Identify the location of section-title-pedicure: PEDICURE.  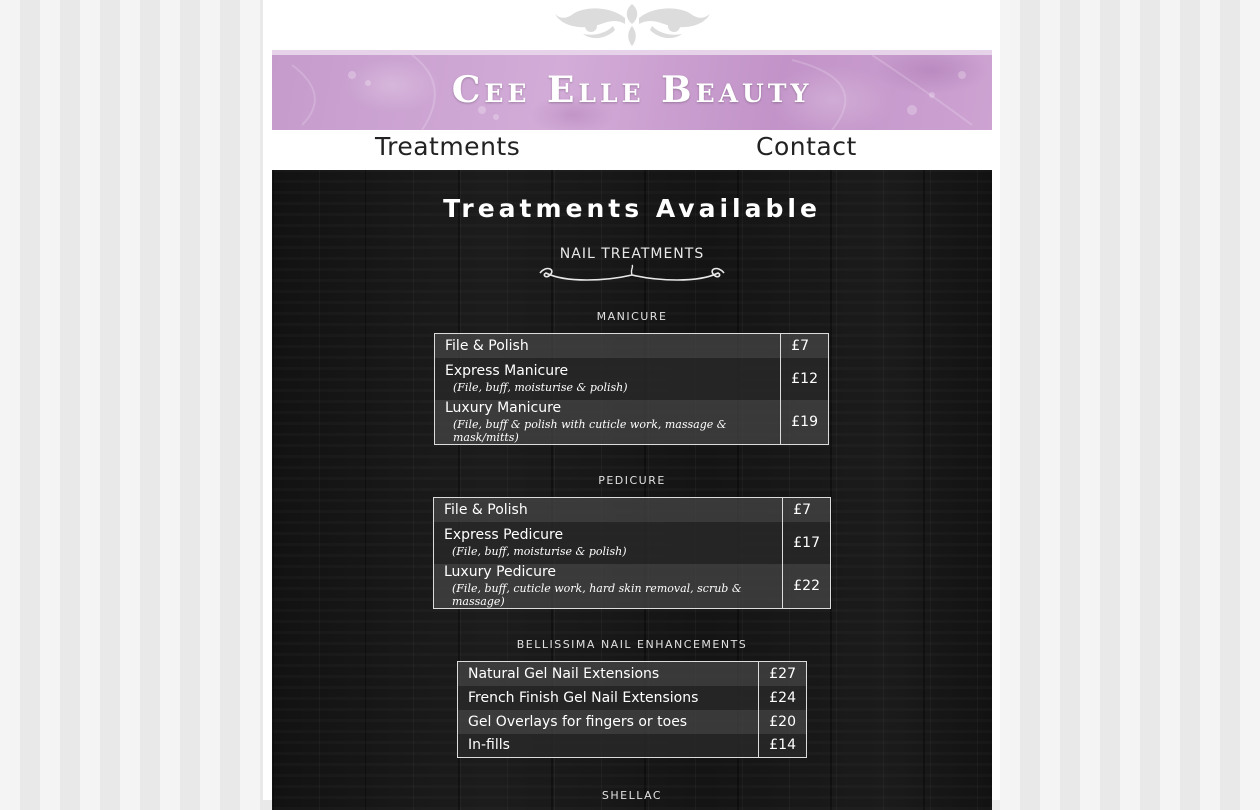
(632, 480).